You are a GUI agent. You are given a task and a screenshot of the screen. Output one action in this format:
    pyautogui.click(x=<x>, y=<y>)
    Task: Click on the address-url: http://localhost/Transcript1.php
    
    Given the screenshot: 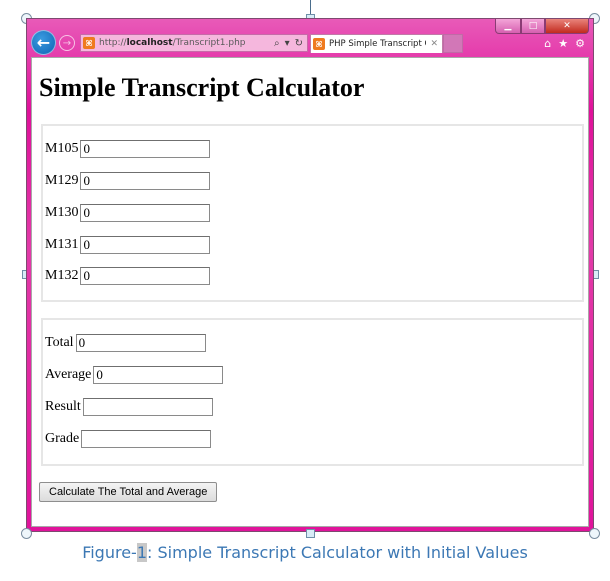 What is the action you would take?
    pyautogui.click(x=186, y=43)
    